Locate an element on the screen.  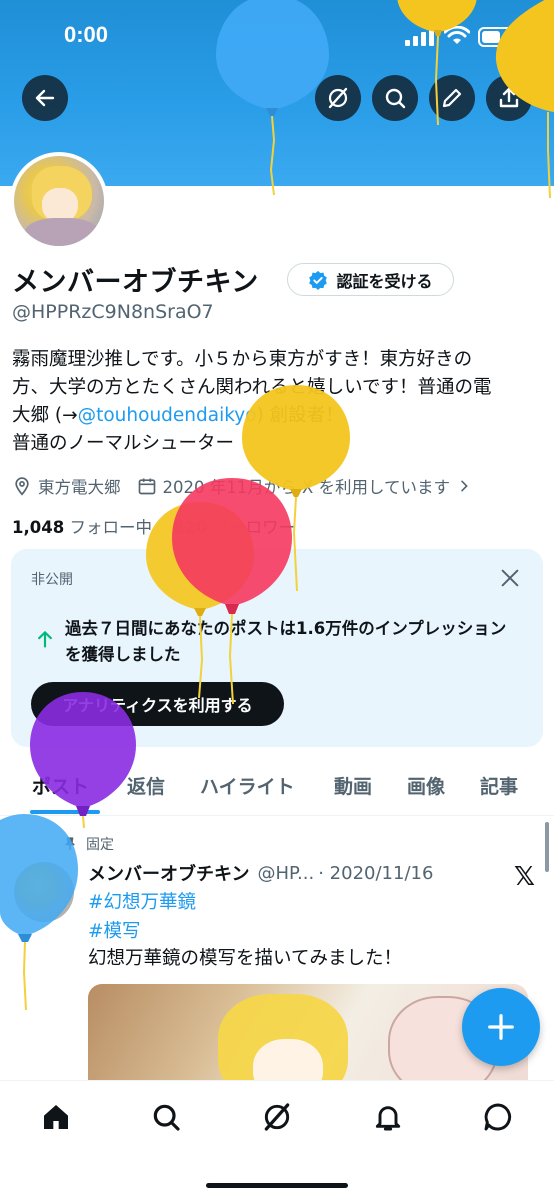
post-date: · 2020/11/16 is located at coordinates (376, 873).